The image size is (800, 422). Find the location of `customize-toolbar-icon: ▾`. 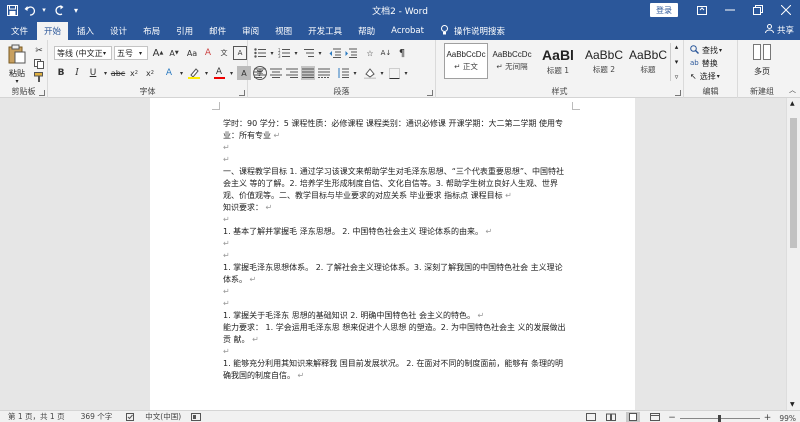

customize-toolbar-icon: ▾ is located at coordinates (76, 10).